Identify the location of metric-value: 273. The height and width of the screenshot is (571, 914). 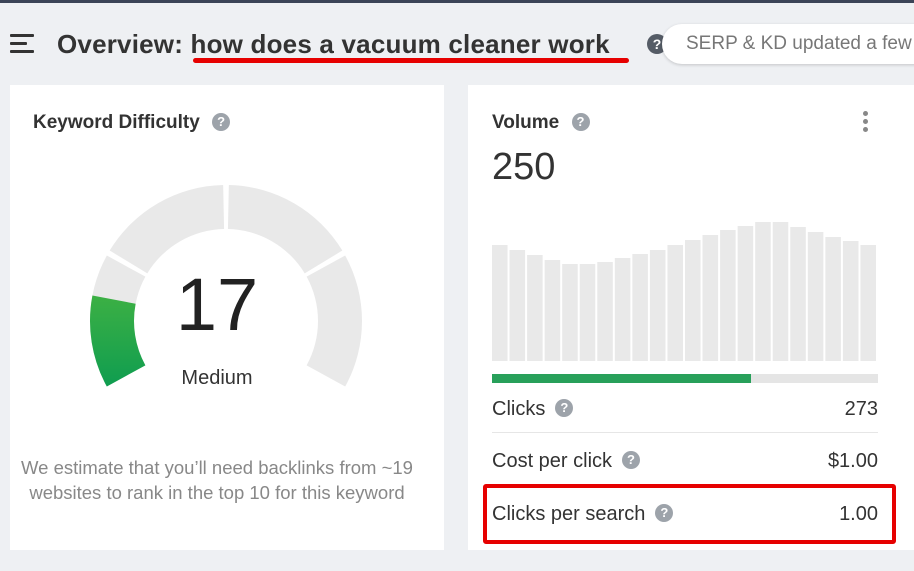
(861, 409).